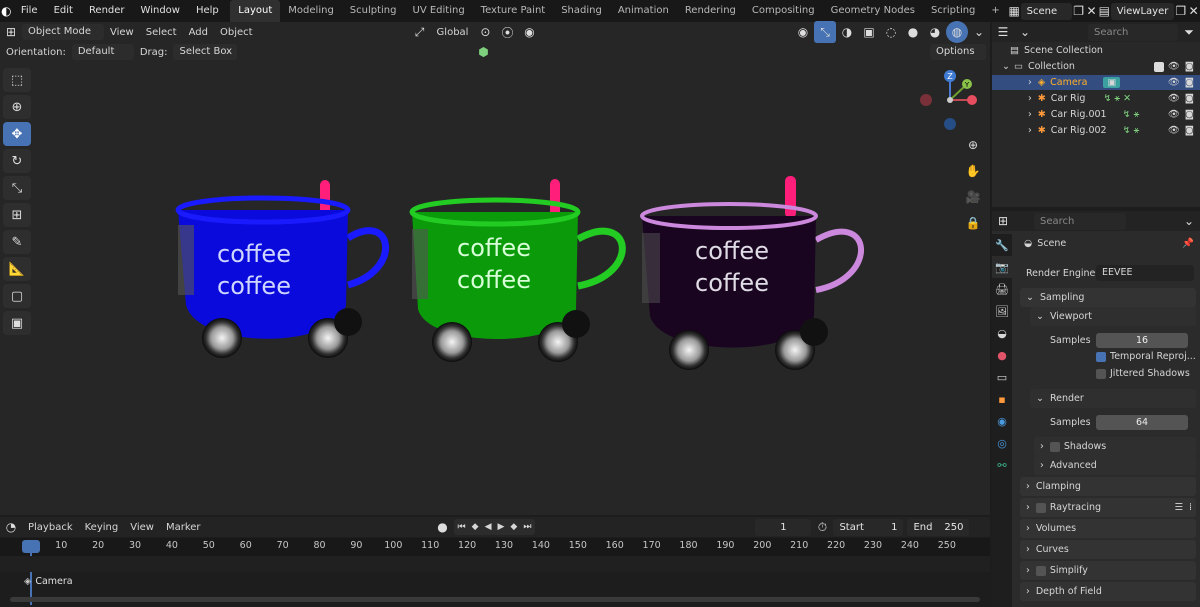 This screenshot has width=1200, height=607. What do you see at coordinates (517, 270) in the screenshot?
I see `cup-car-green: coffee coffee` at bounding box center [517, 270].